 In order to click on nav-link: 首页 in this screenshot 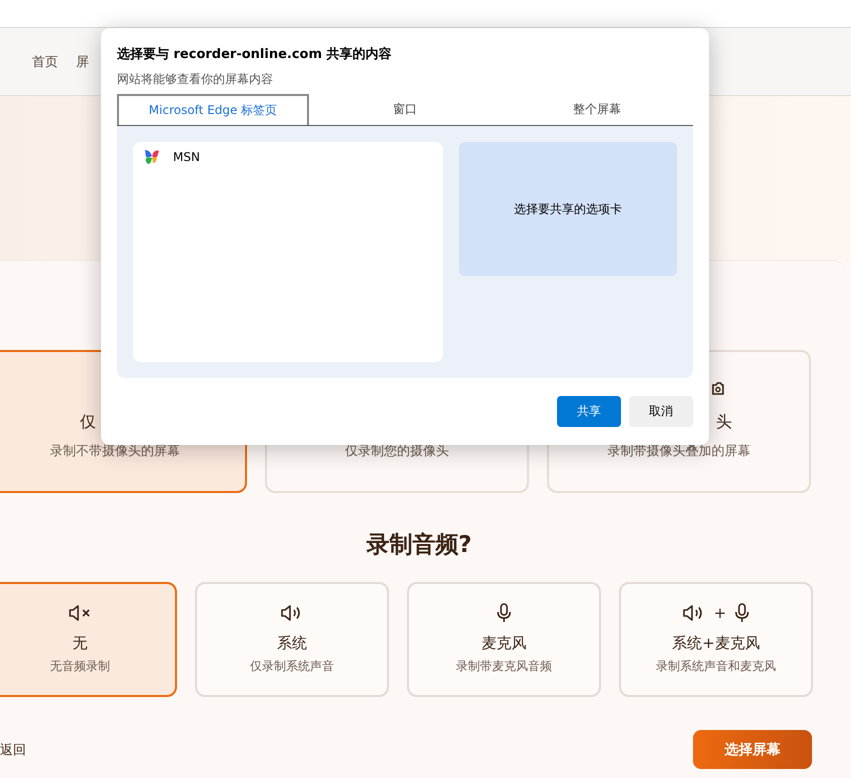, I will do `click(45, 61)`.